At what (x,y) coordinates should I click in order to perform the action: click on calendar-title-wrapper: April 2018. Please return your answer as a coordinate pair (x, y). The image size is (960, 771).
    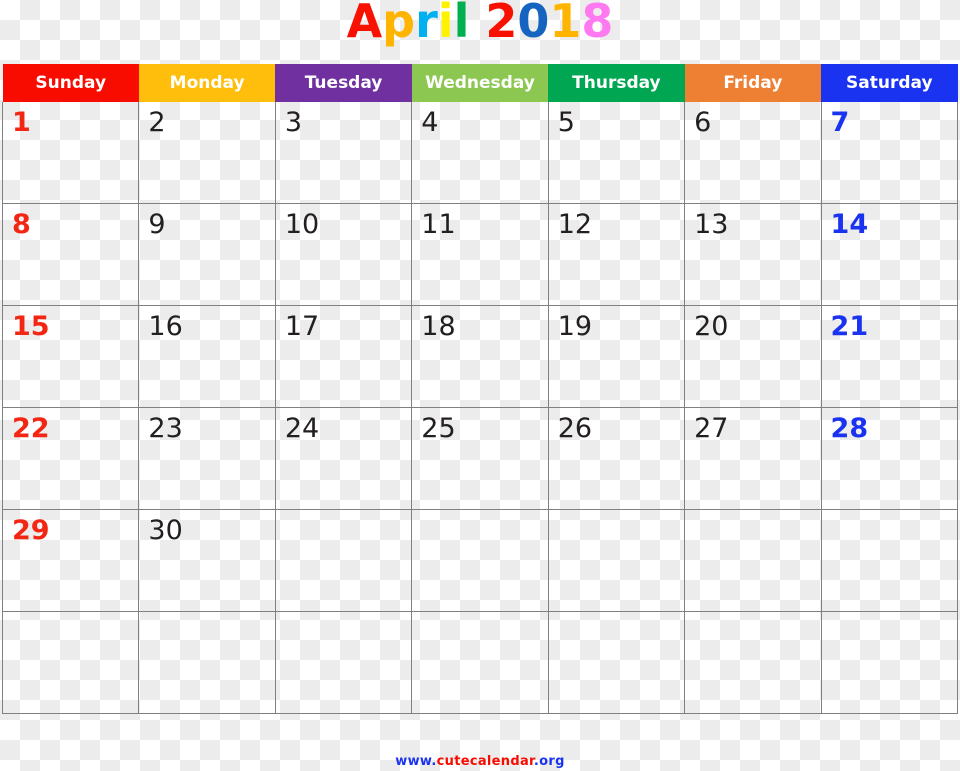
    Looking at the image, I should click on (480, 23).